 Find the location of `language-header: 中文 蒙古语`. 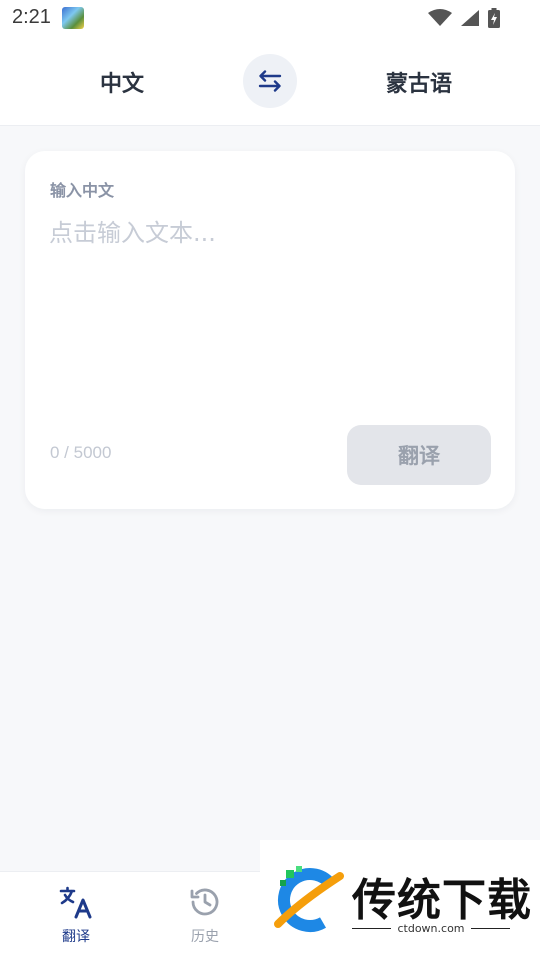

language-header: 中文 蒙古语 is located at coordinates (270, 81).